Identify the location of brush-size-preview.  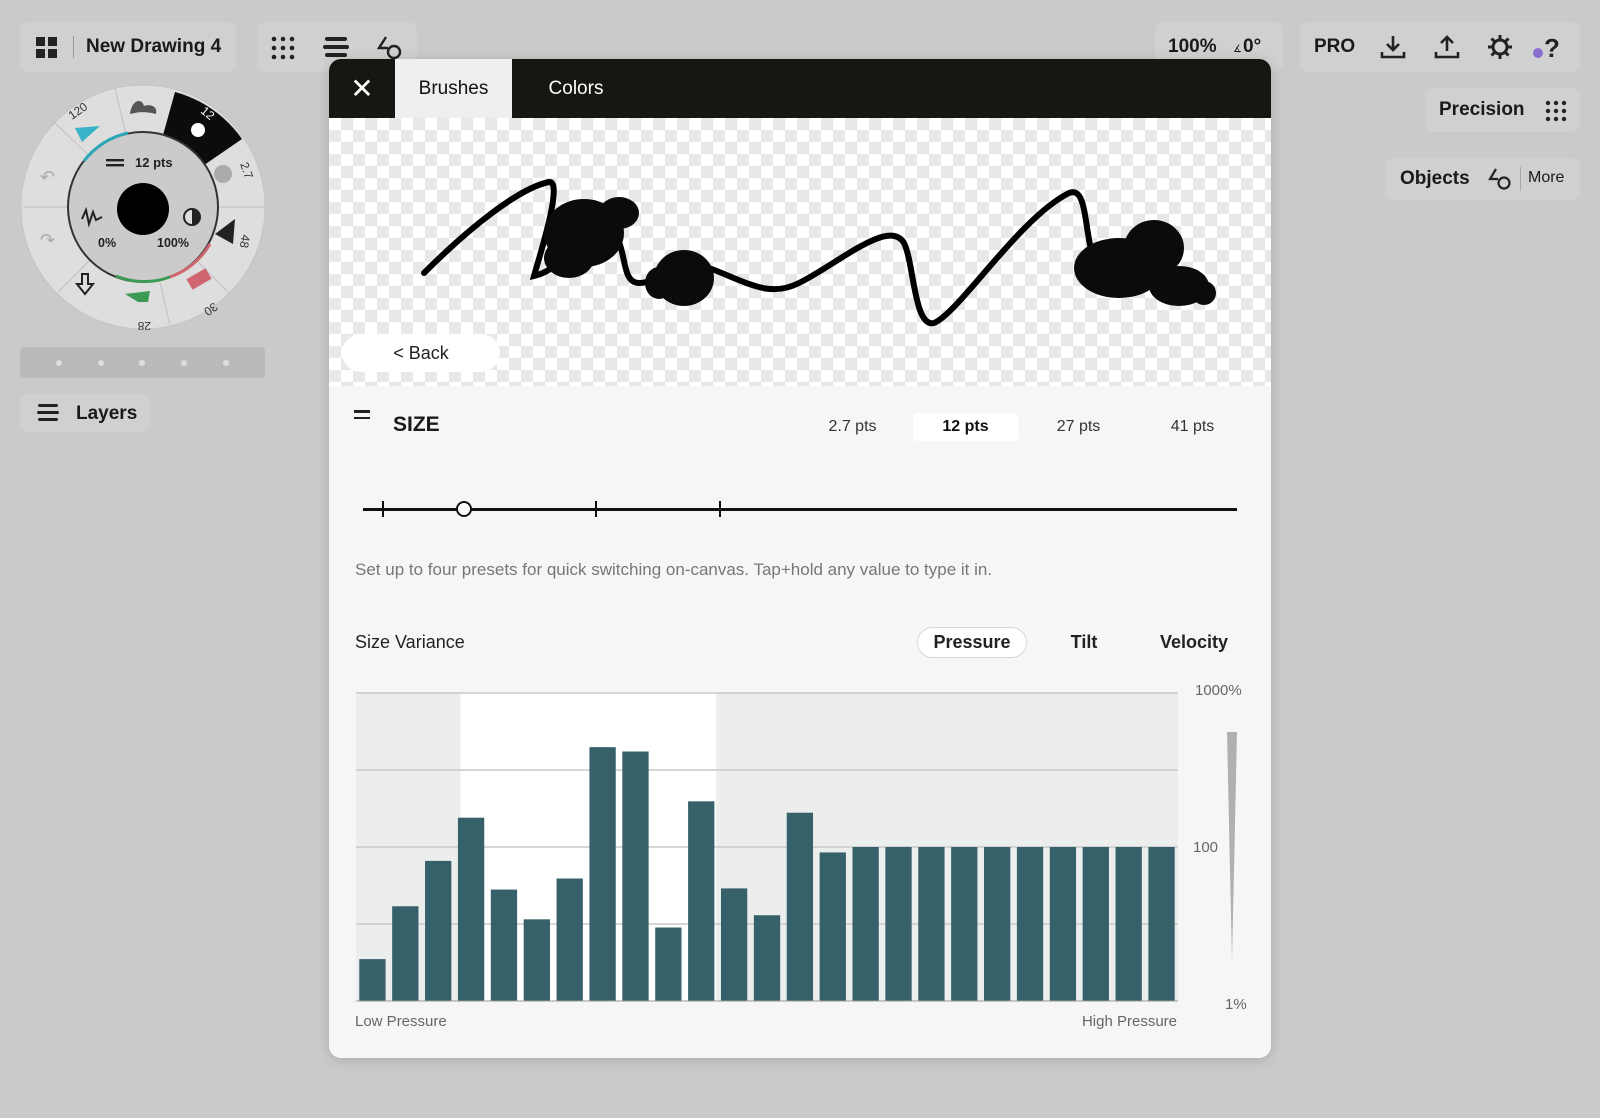
(143, 209).